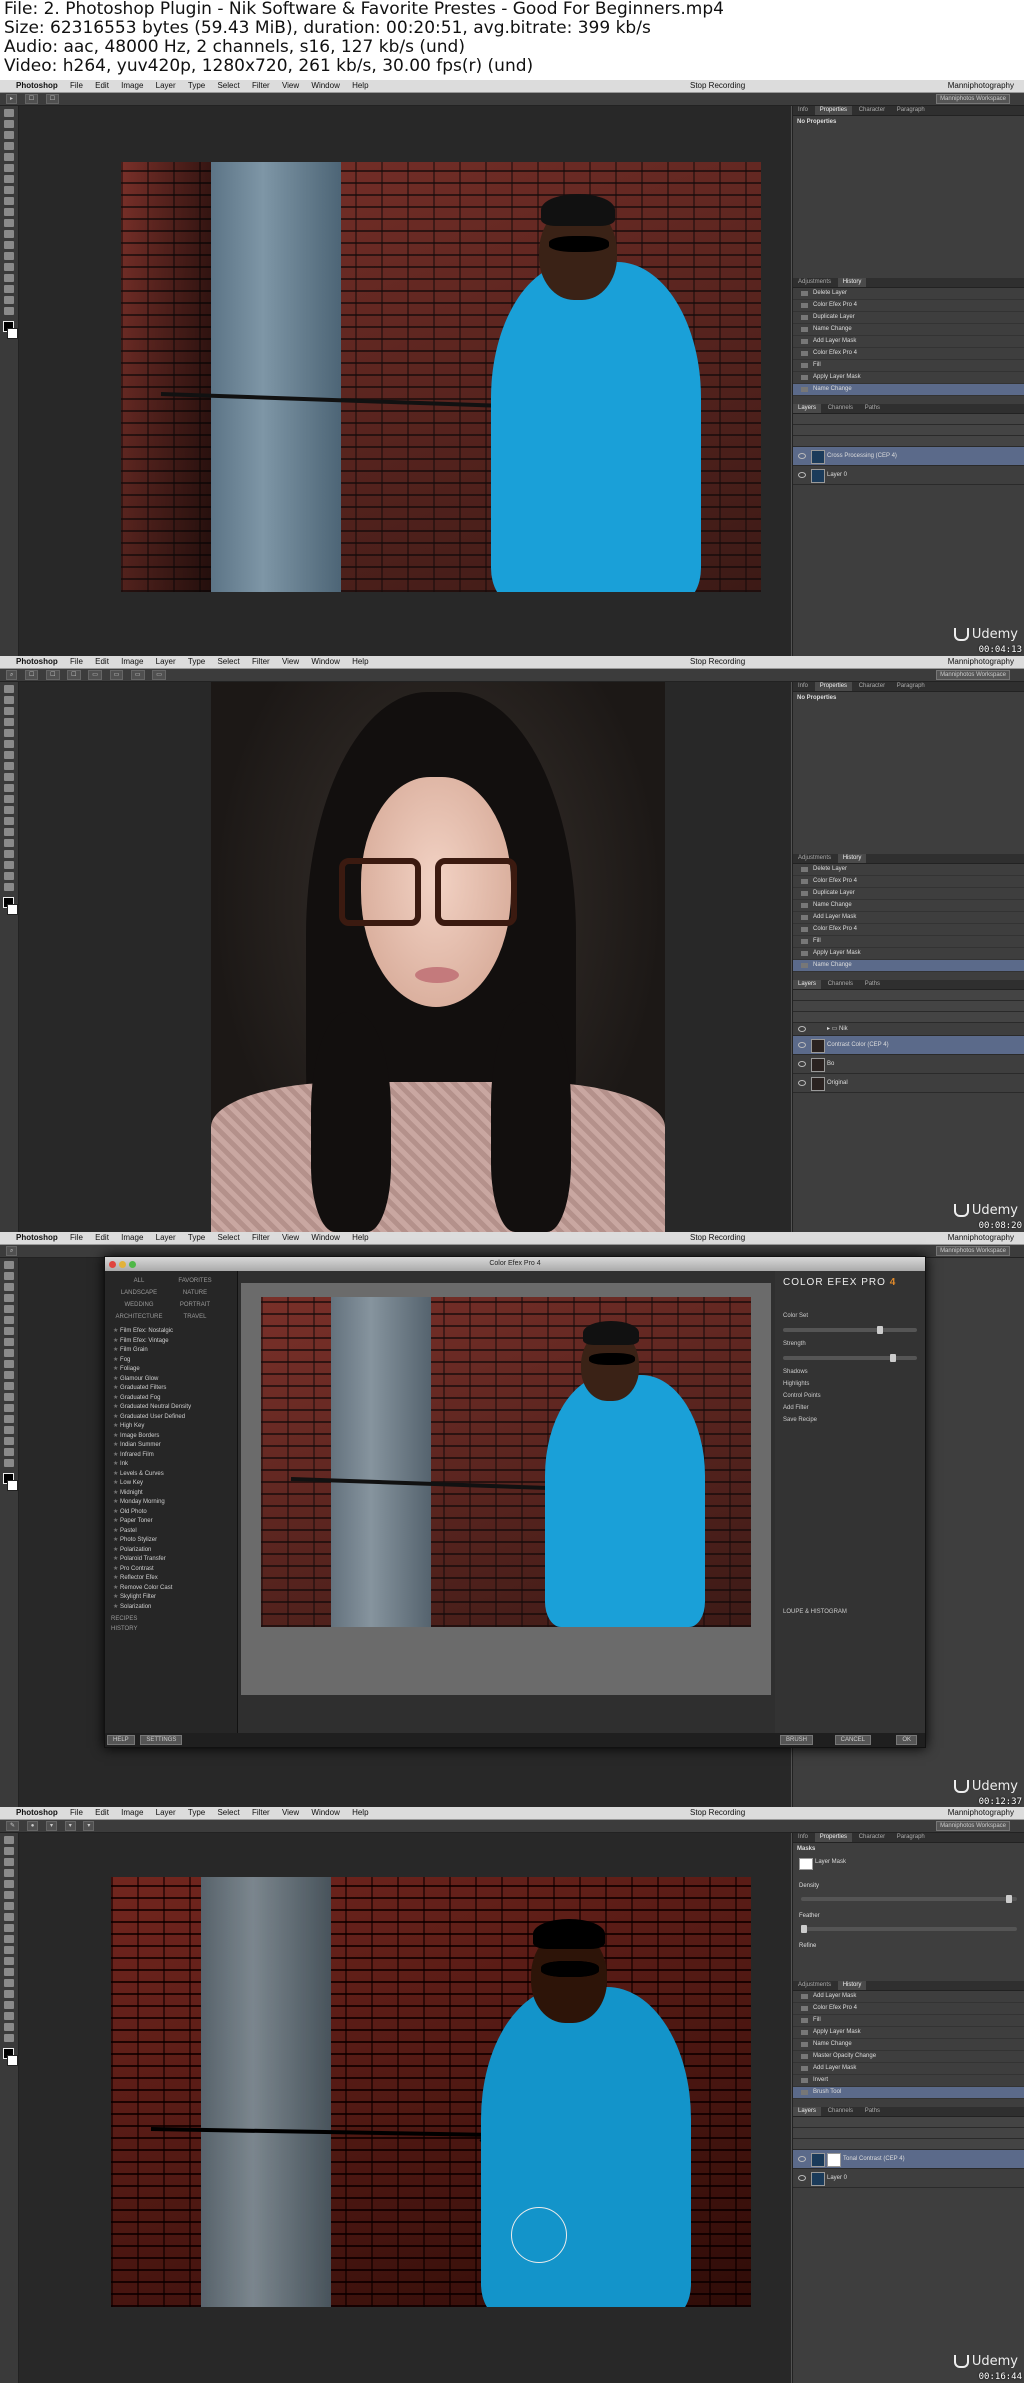  What do you see at coordinates (9, 700) in the screenshot?
I see `marquee-tool-icon` at bounding box center [9, 700].